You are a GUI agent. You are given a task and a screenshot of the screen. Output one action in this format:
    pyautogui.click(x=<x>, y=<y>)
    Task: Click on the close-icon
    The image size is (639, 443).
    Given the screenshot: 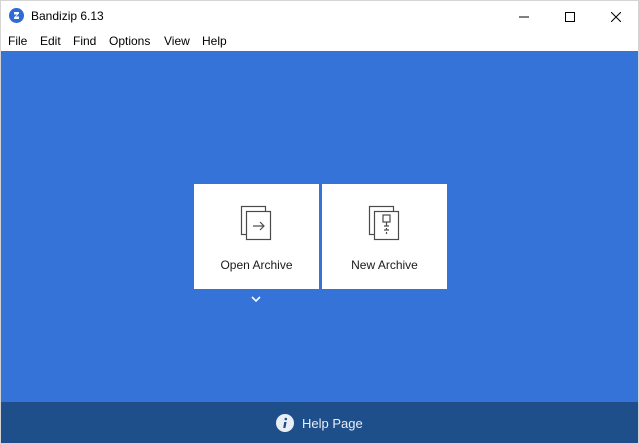 What is the action you would take?
    pyautogui.click(x=616, y=16)
    